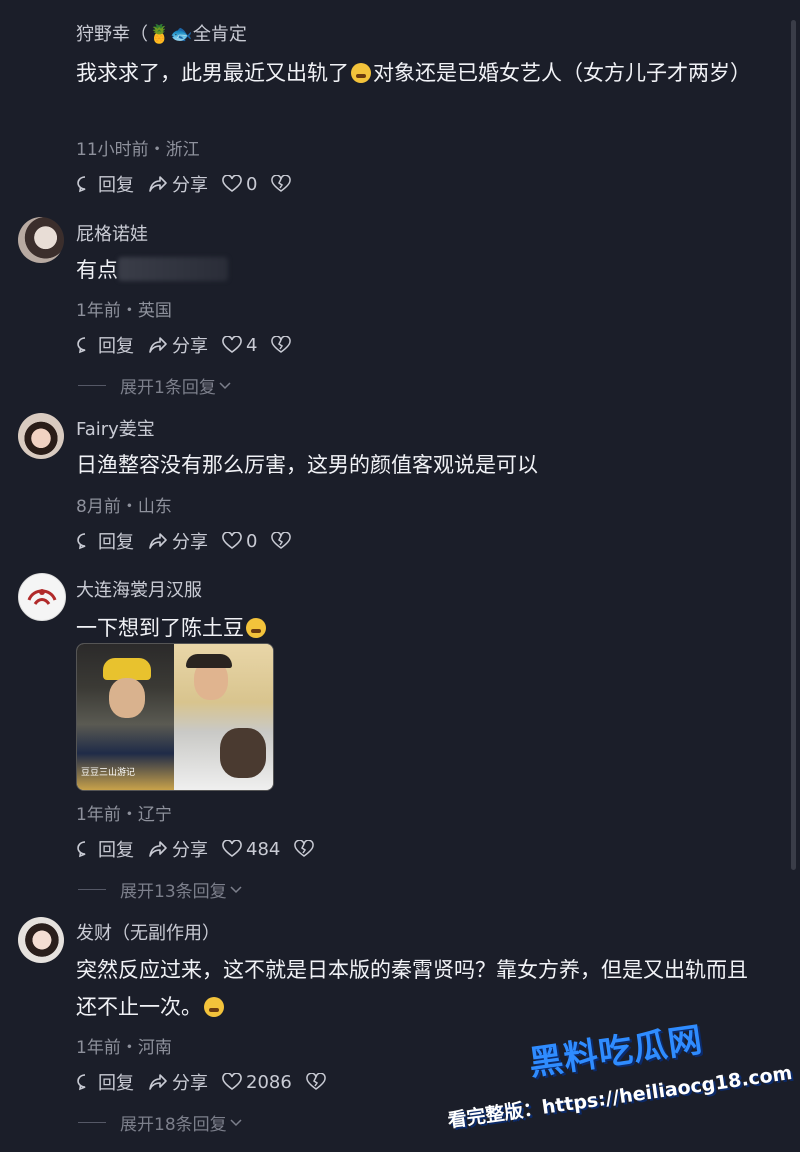 The image size is (800, 1152). Describe the element at coordinates (257, 1082) in the screenshot. I see `like-button: 2086` at that location.